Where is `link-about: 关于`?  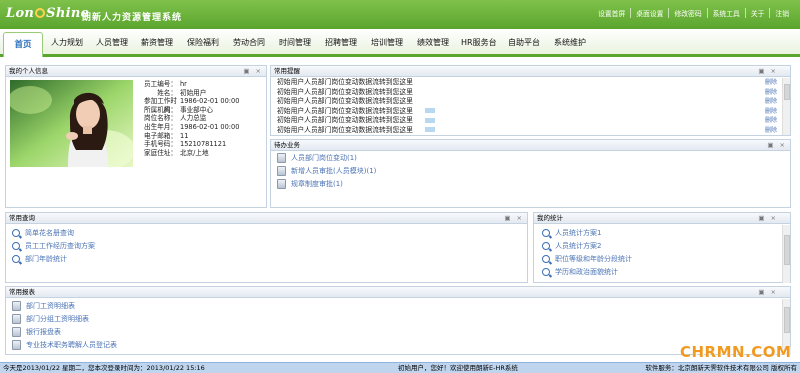
link-about: 关于 is located at coordinates (757, 13).